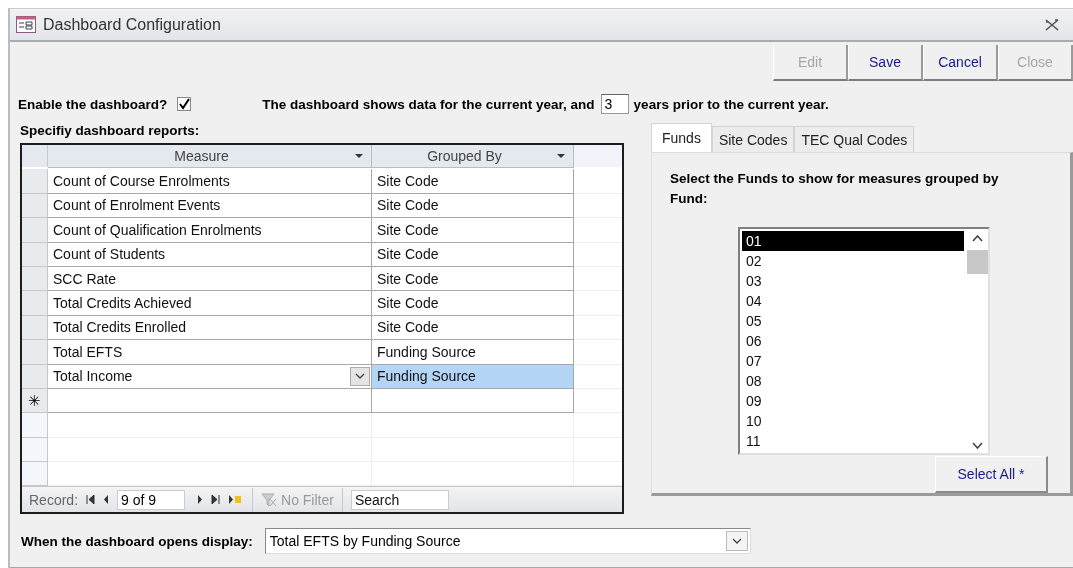 The image size is (1073, 568). What do you see at coordinates (428, 104) in the screenshot?
I see `years-label: The dashboard shows data for the current year, and` at bounding box center [428, 104].